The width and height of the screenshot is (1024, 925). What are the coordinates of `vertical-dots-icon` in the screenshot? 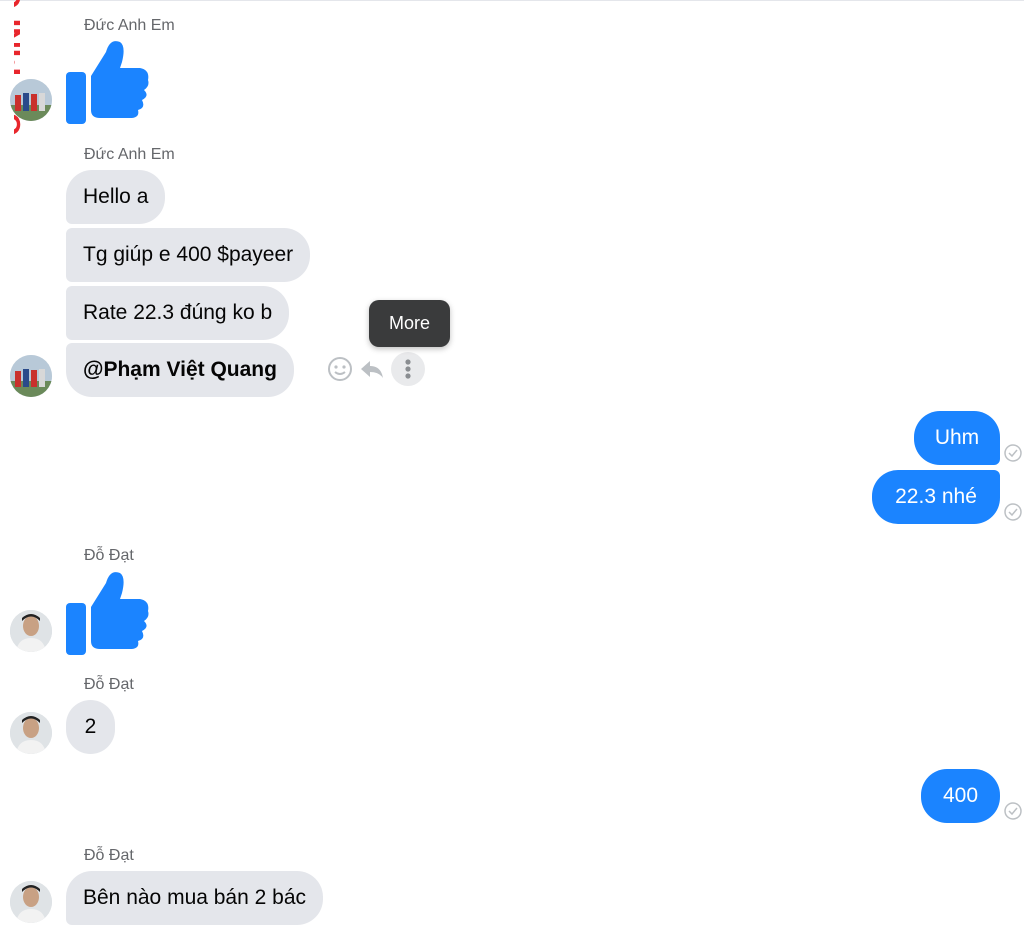 It's located at (408, 369).